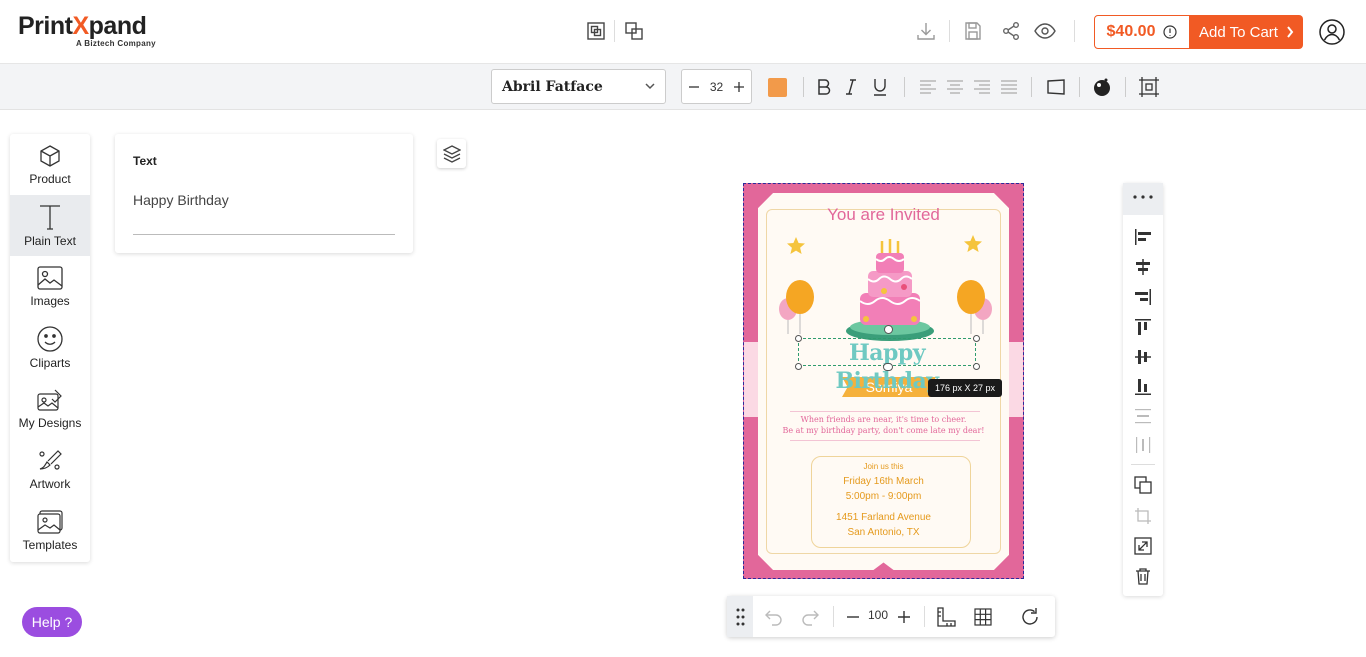 The image size is (1366, 657). I want to click on fit-to-frame-icon, so click(1149, 87).